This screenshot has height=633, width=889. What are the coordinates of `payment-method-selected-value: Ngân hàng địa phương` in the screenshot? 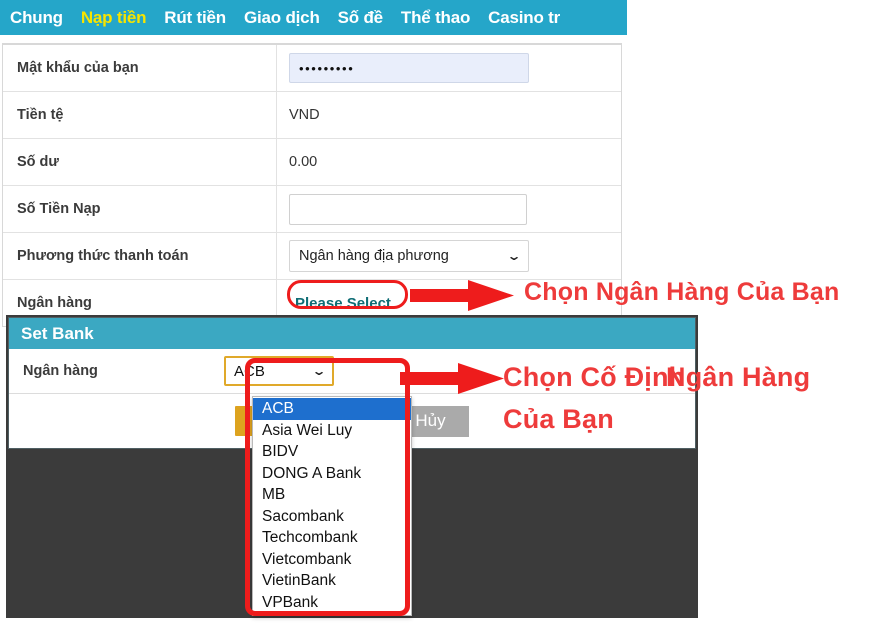 It's located at (374, 256).